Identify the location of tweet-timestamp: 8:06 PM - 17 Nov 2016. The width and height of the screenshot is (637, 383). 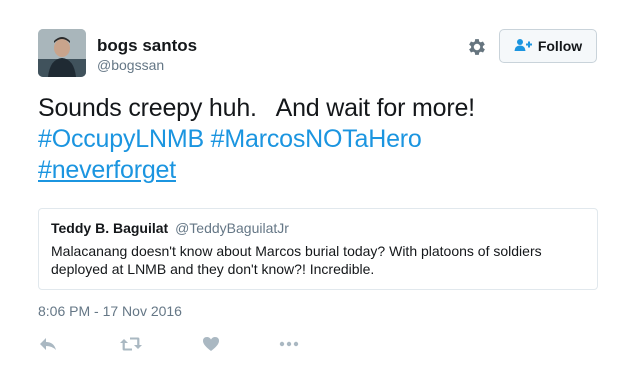
(110, 311).